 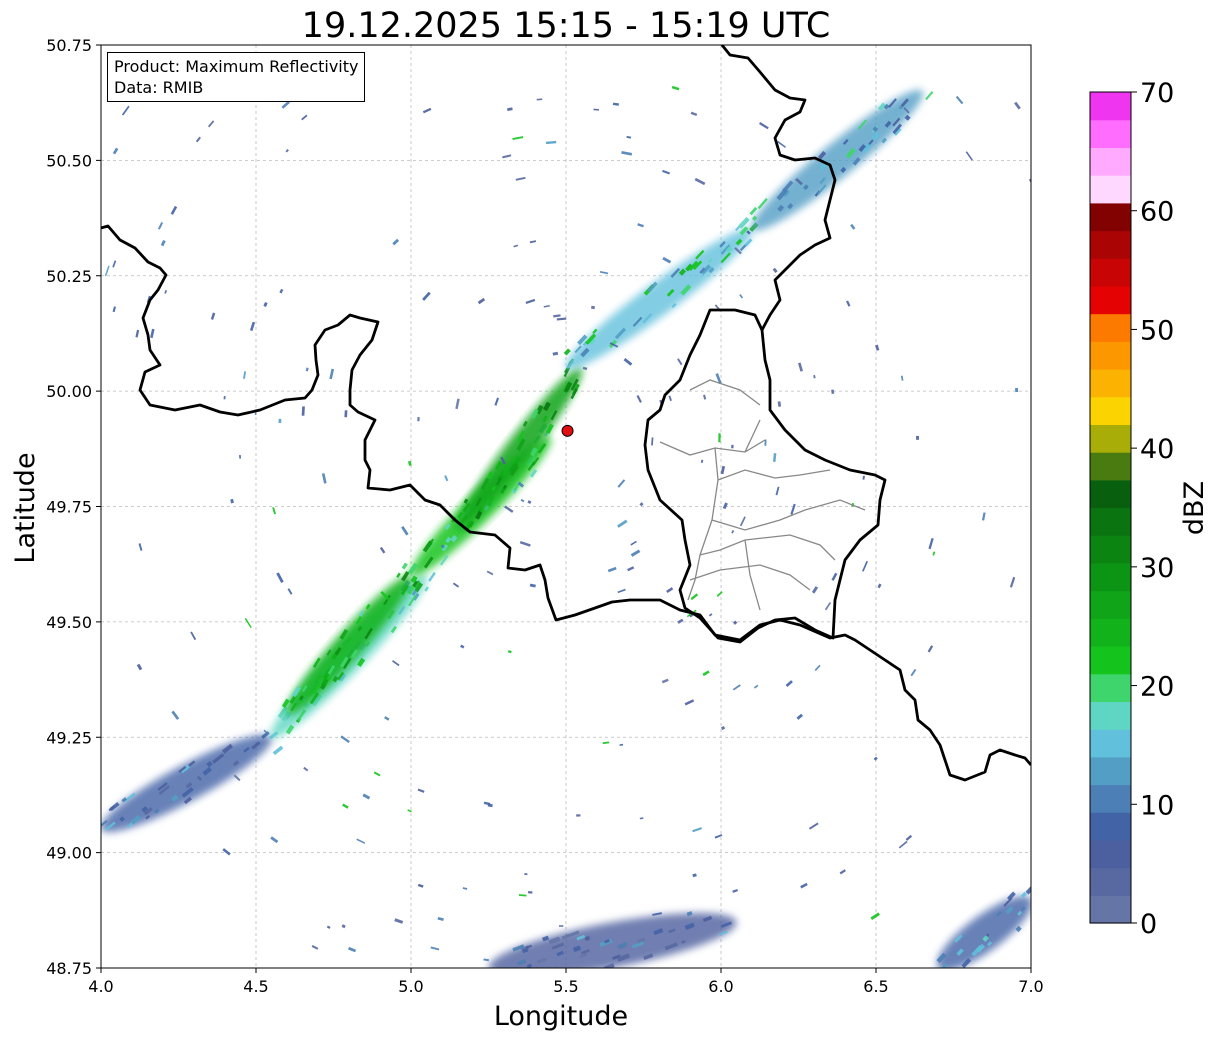 What do you see at coordinates (69, 737) in the screenshot?
I see `y-tick-label: 49.25` at bounding box center [69, 737].